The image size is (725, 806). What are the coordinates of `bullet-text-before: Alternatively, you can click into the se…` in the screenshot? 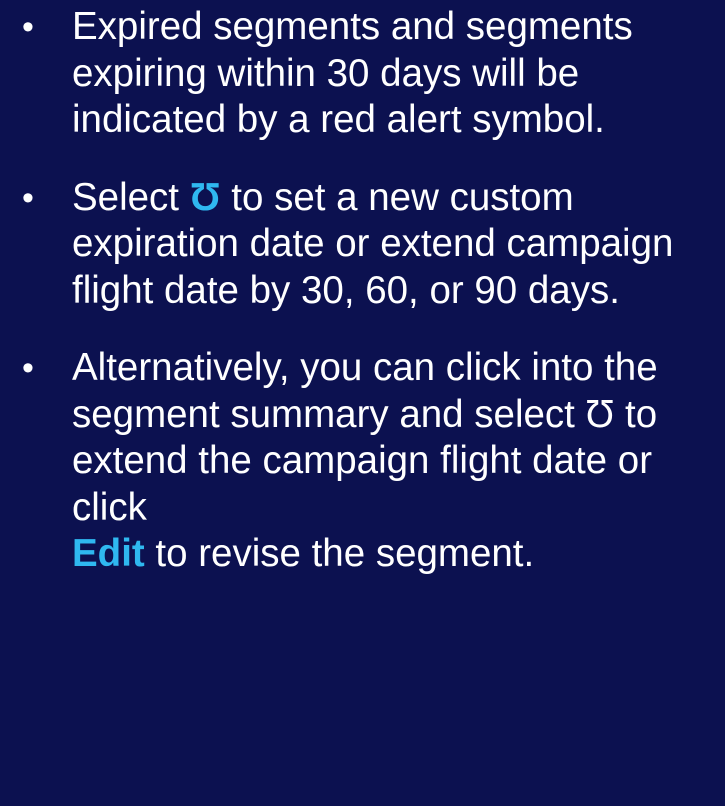 It's located at (365, 391).